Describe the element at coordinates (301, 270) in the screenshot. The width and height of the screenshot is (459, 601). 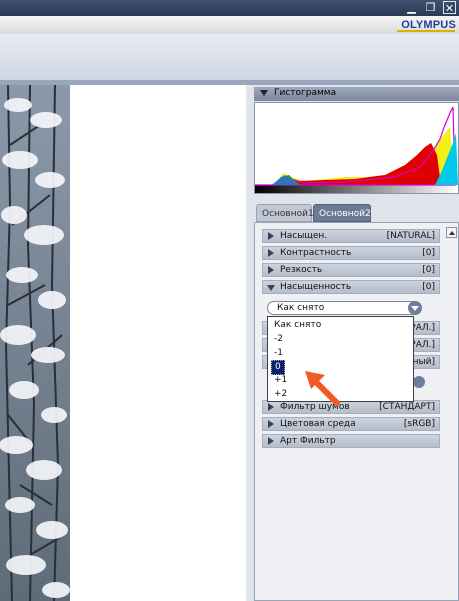
I see `setting-label: Резкость` at that location.